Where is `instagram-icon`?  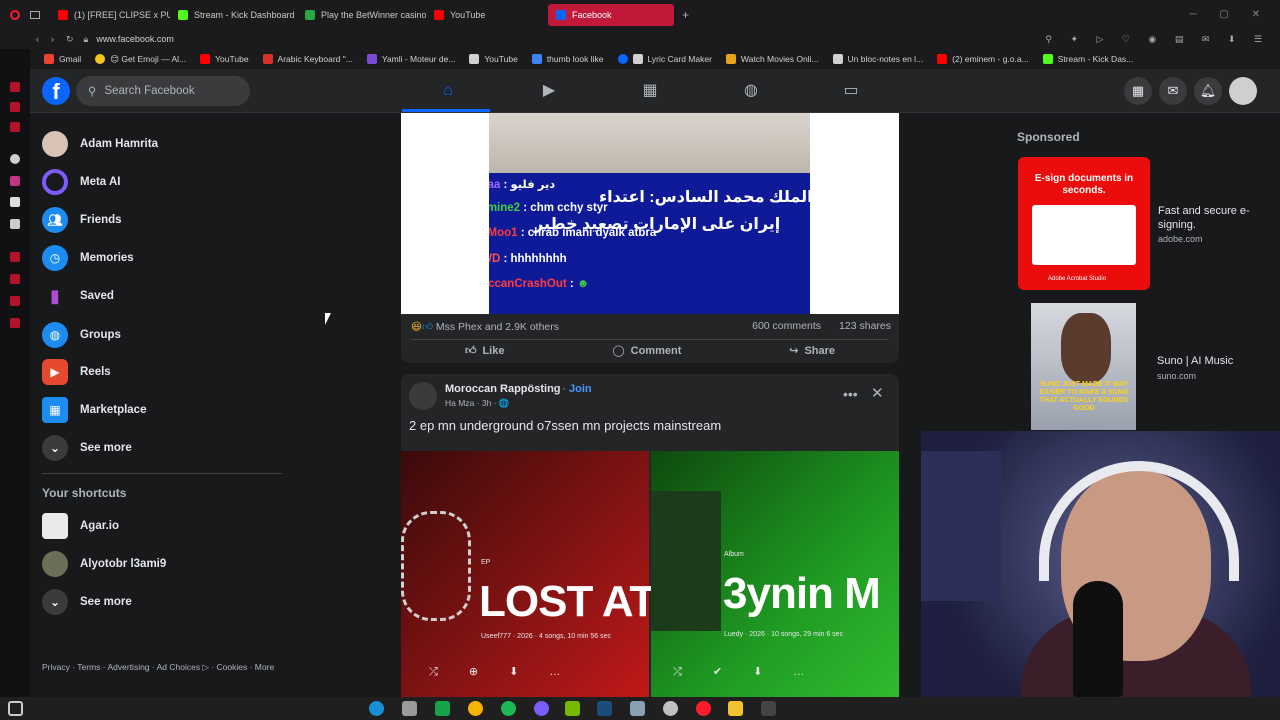
instagram-icon is located at coordinates (15, 181).